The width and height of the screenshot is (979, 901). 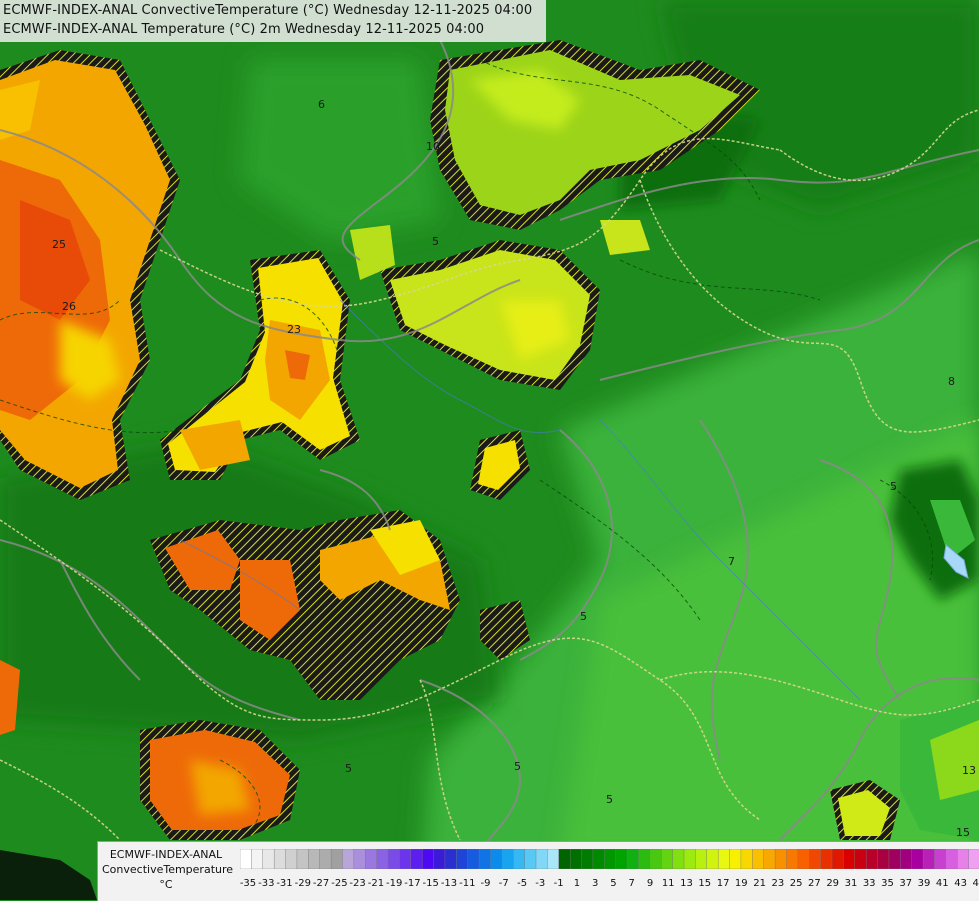 What do you see at coordinates (631, 883) in the screenshot?
I see `legend-tick-label: 7` at bounding box center [631, 883].